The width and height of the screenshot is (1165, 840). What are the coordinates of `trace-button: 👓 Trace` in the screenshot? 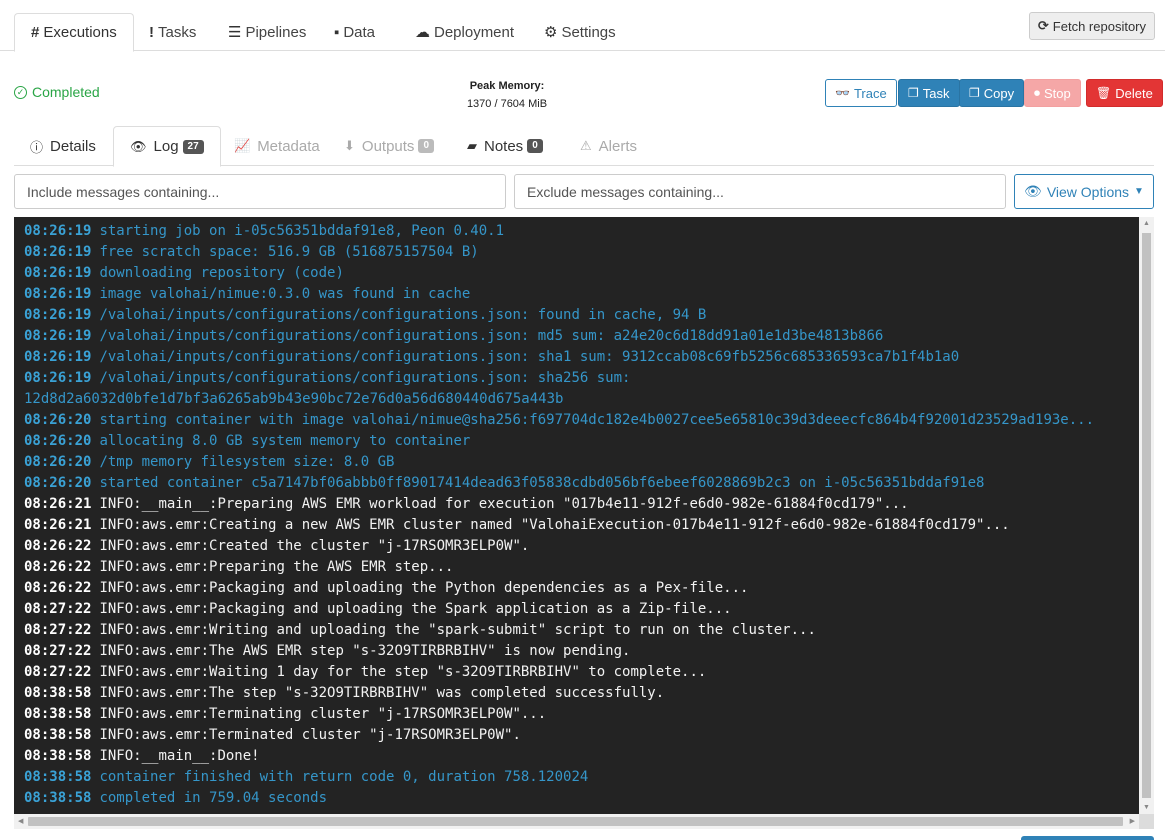 It's located at (861, 93).